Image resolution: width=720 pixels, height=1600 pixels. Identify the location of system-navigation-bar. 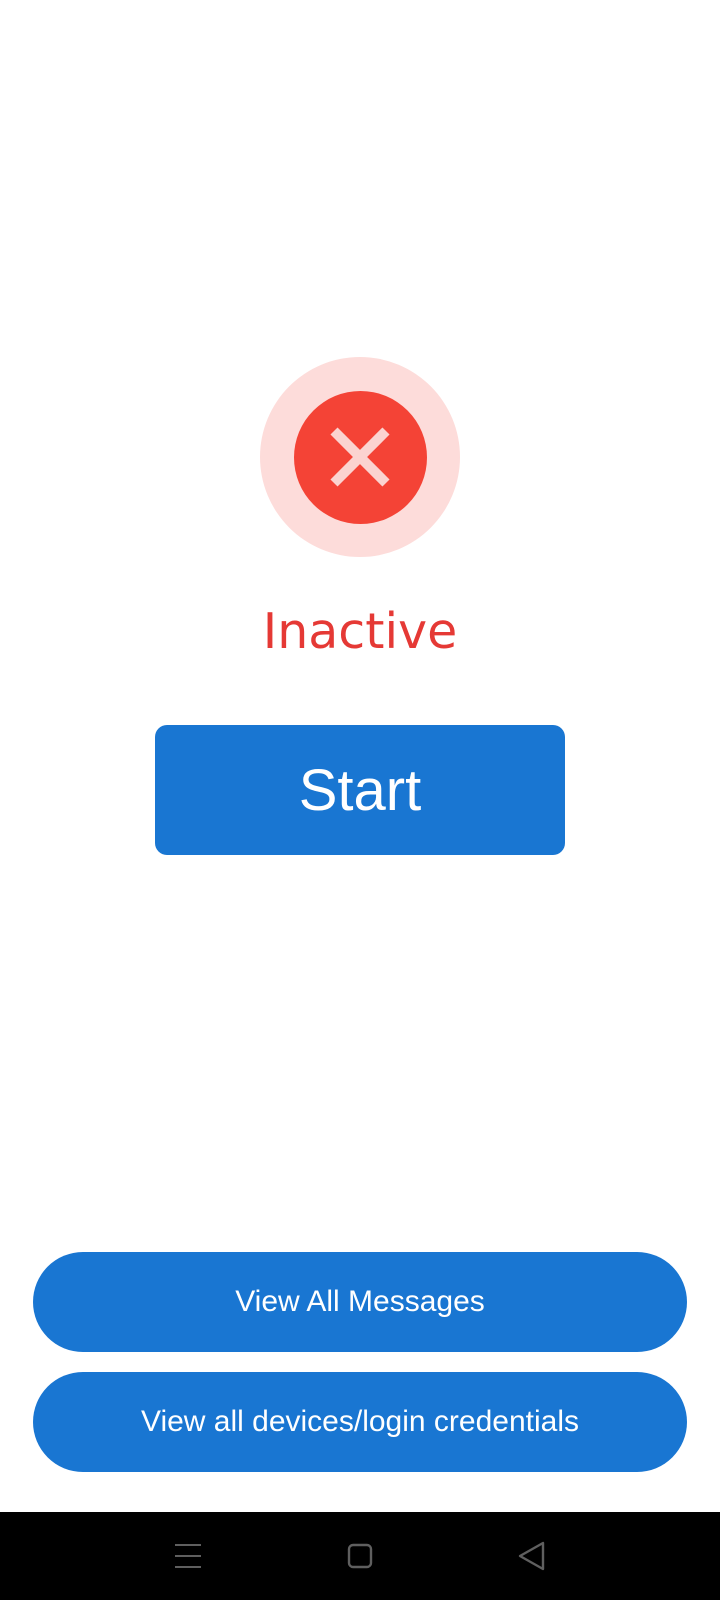
(360, 1556).